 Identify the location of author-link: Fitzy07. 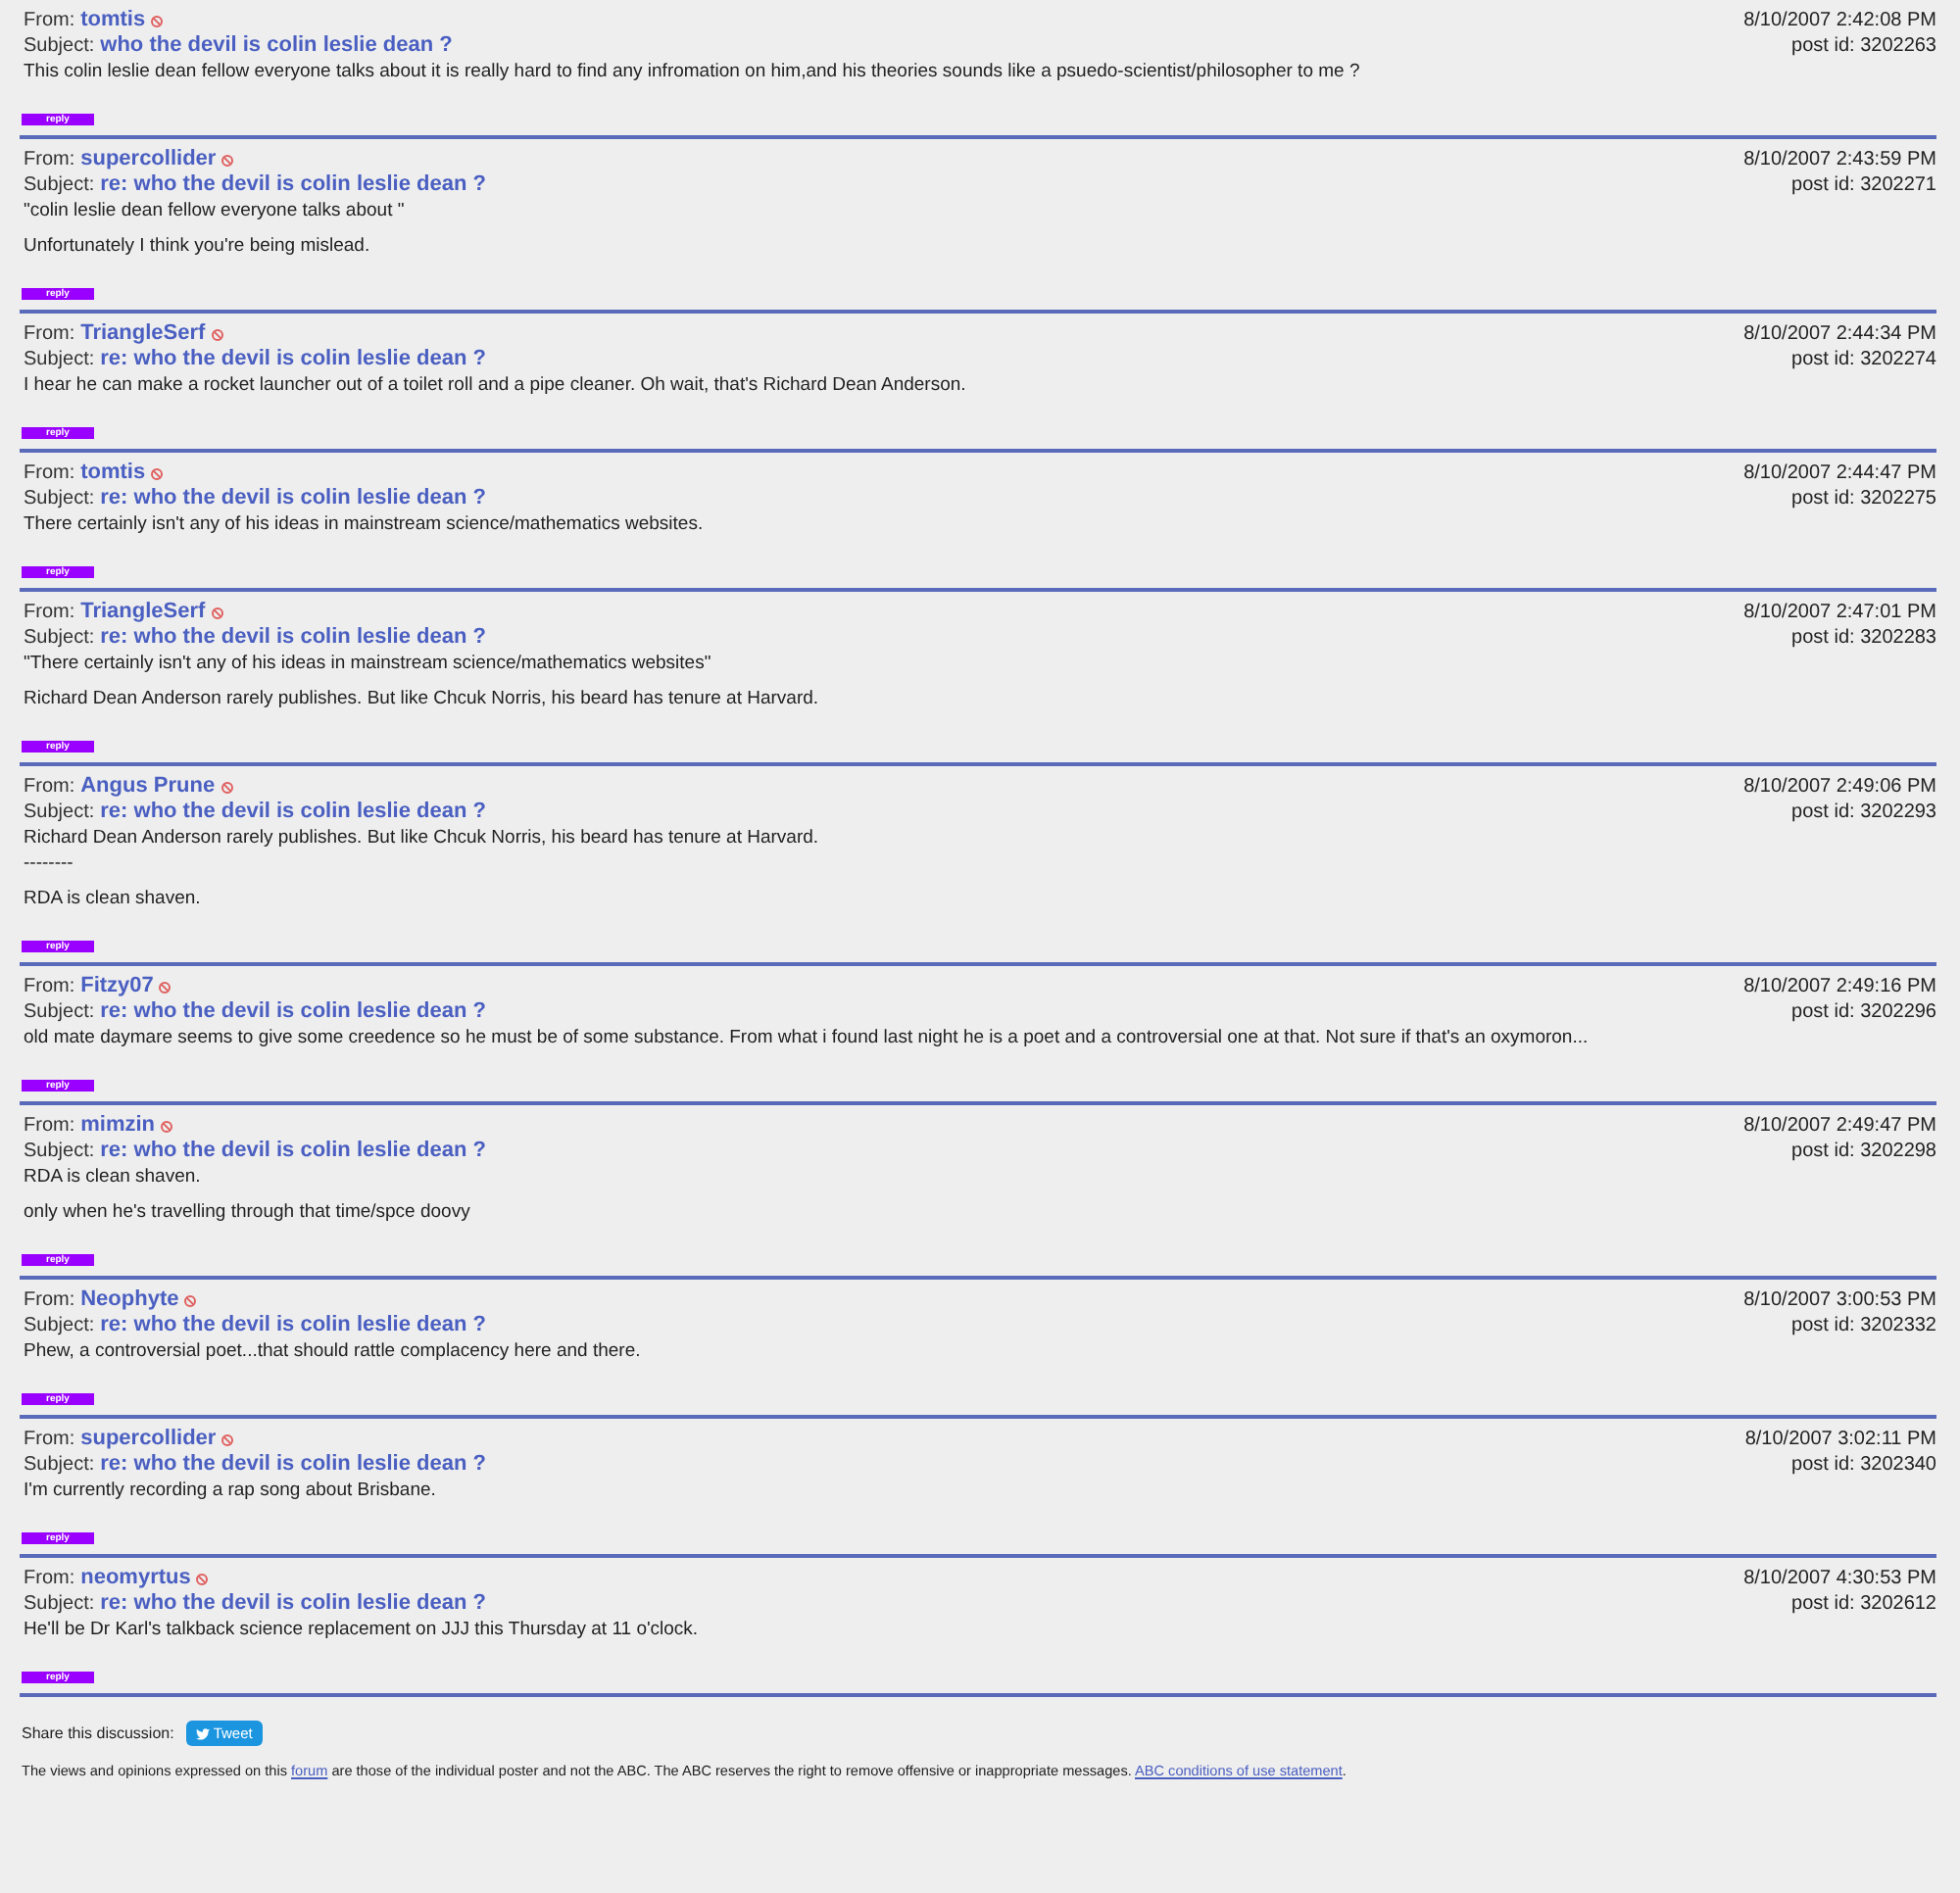
(117, 987).